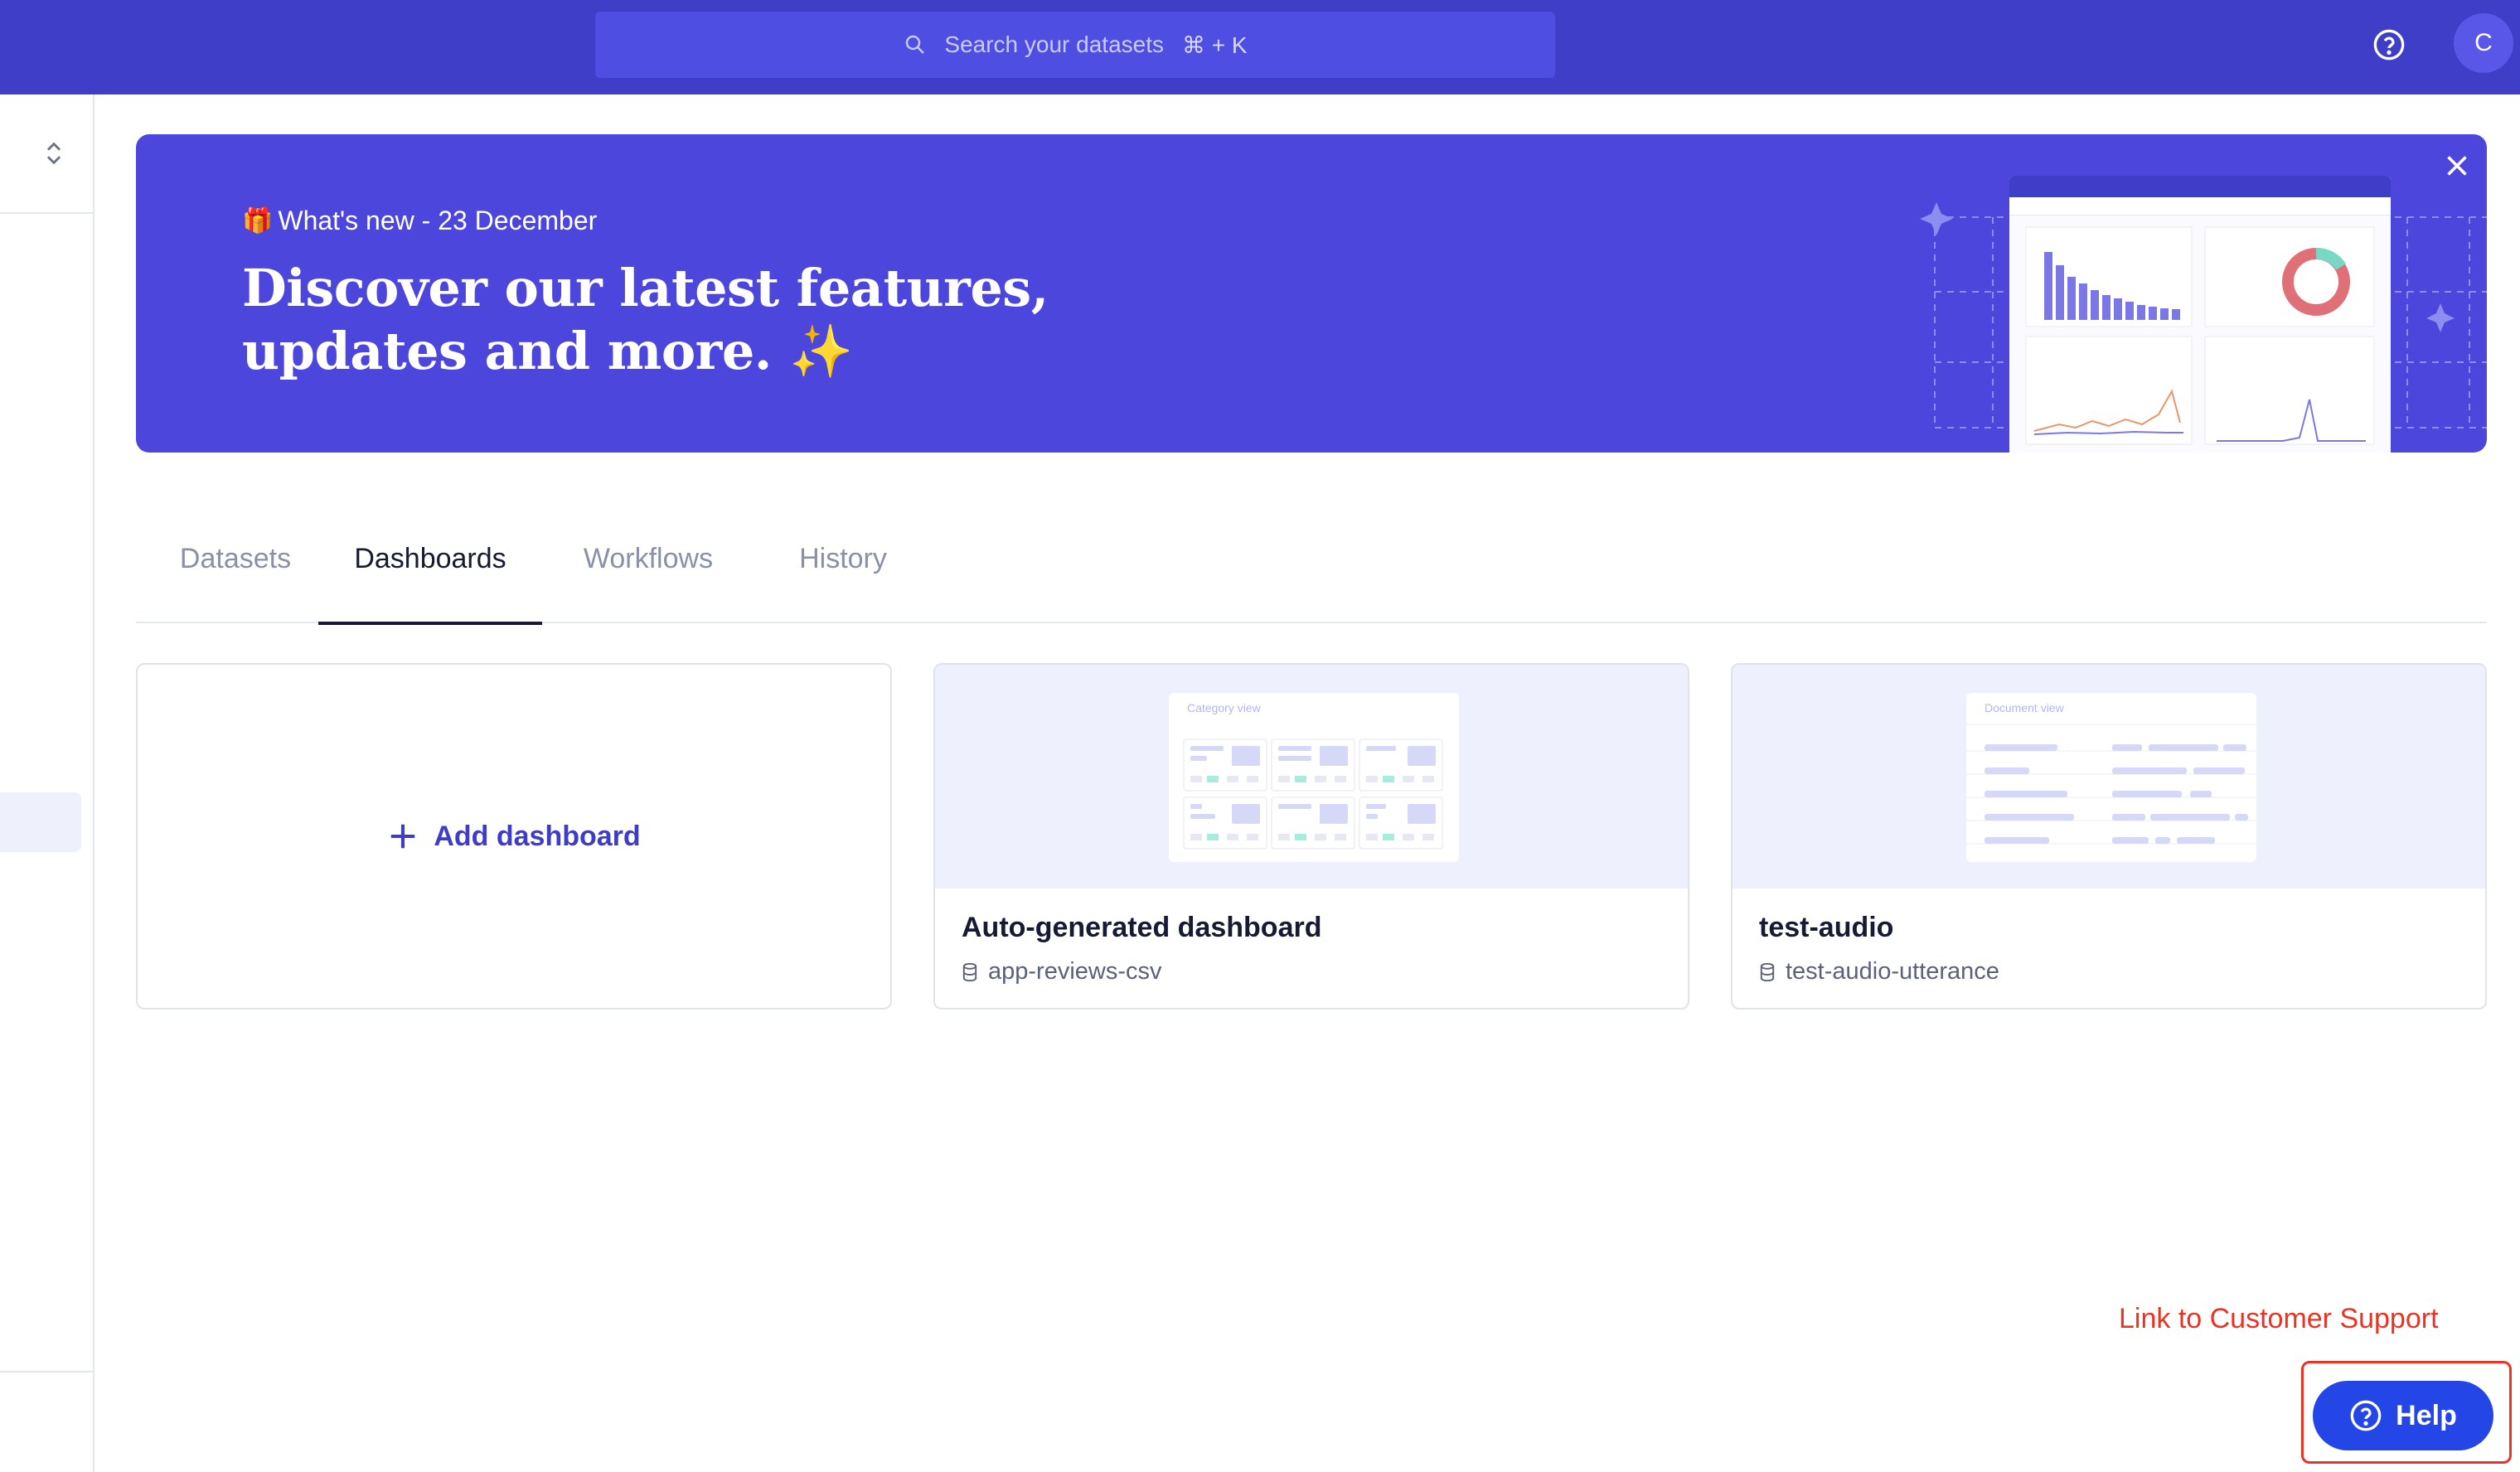  I want to click on tab-label: Dashboards, so click(430, 558).